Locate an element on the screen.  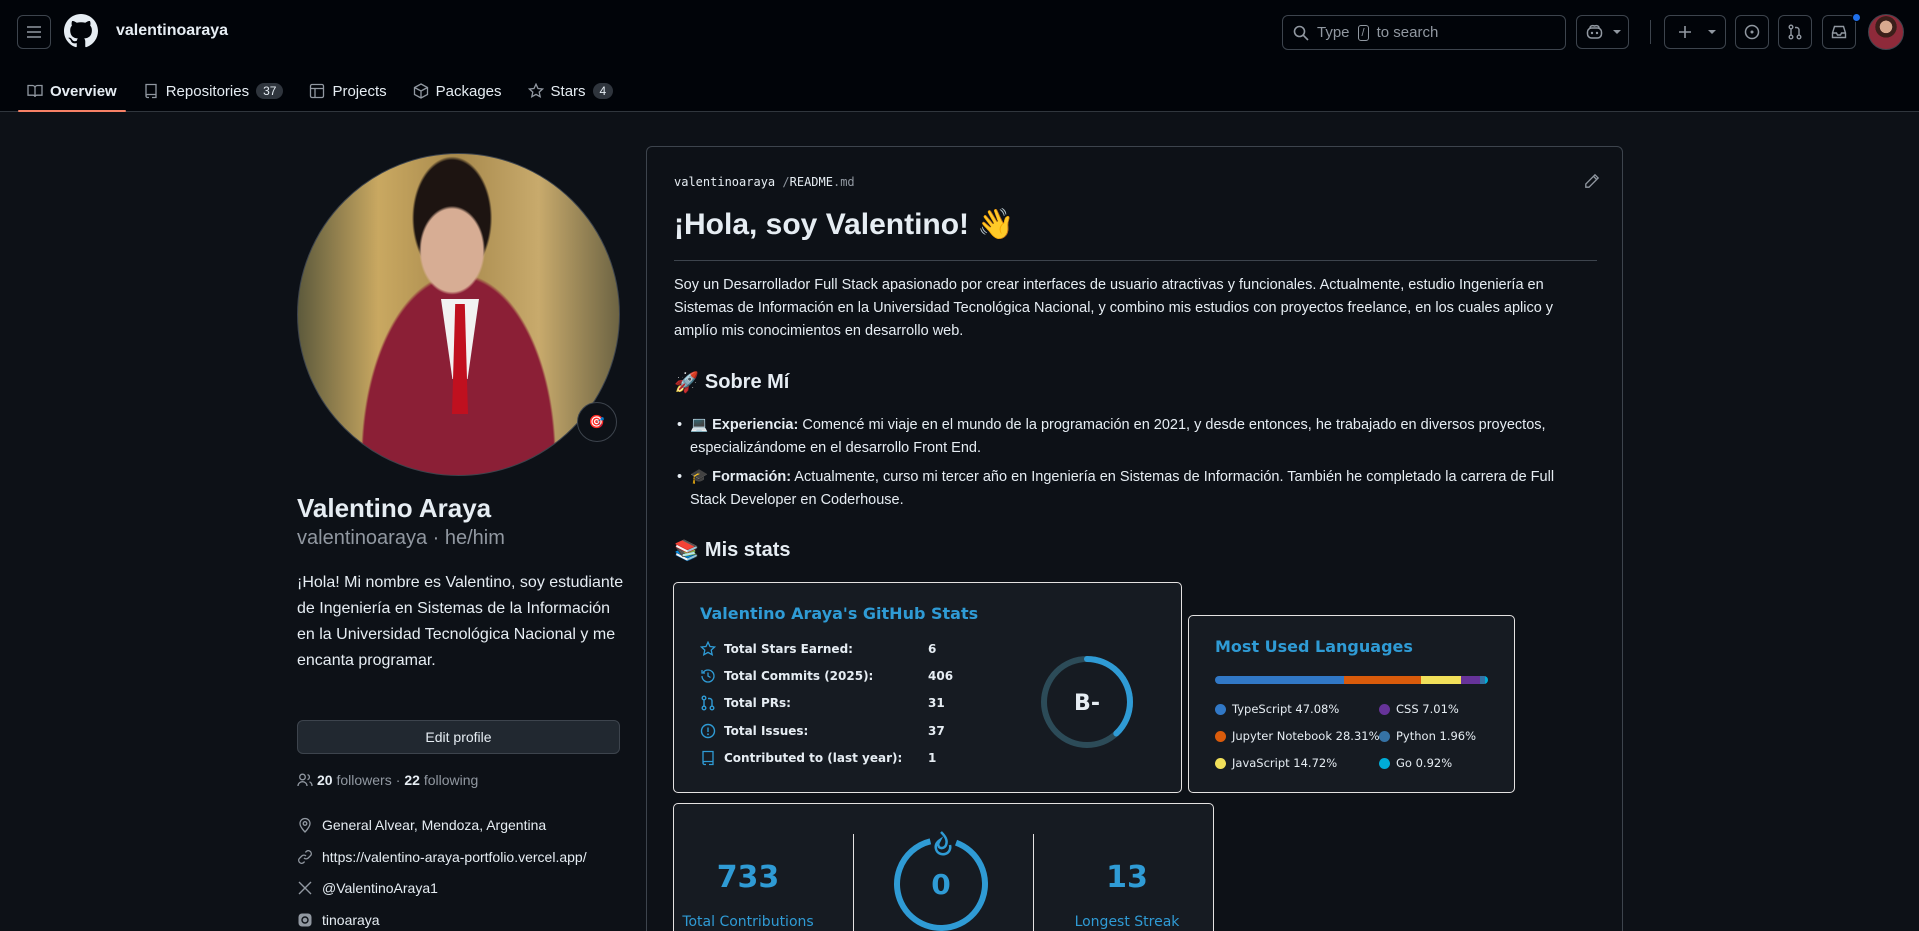
tab-repositories: Repositories 37 is located at coordinates (213, 91).